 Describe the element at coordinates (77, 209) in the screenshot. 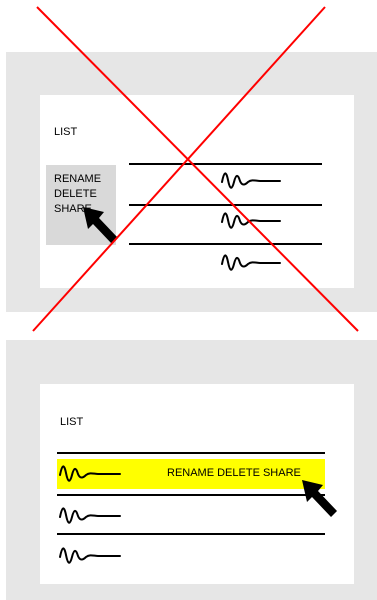

I see `top-menu-item-share: SHARE` at that location.